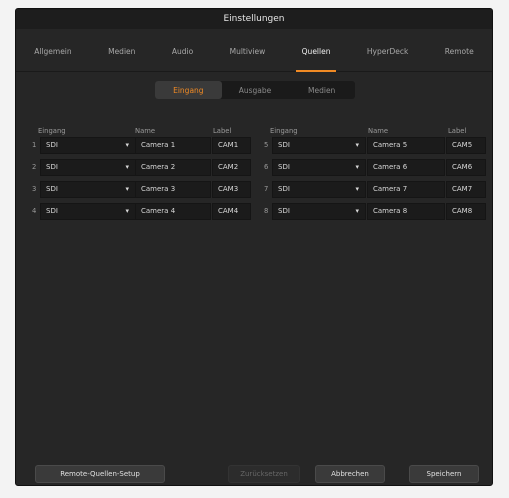  Describe the element at coordinates (406, 145) in the screenshot. I see `name-field: Camera 5` at that location.